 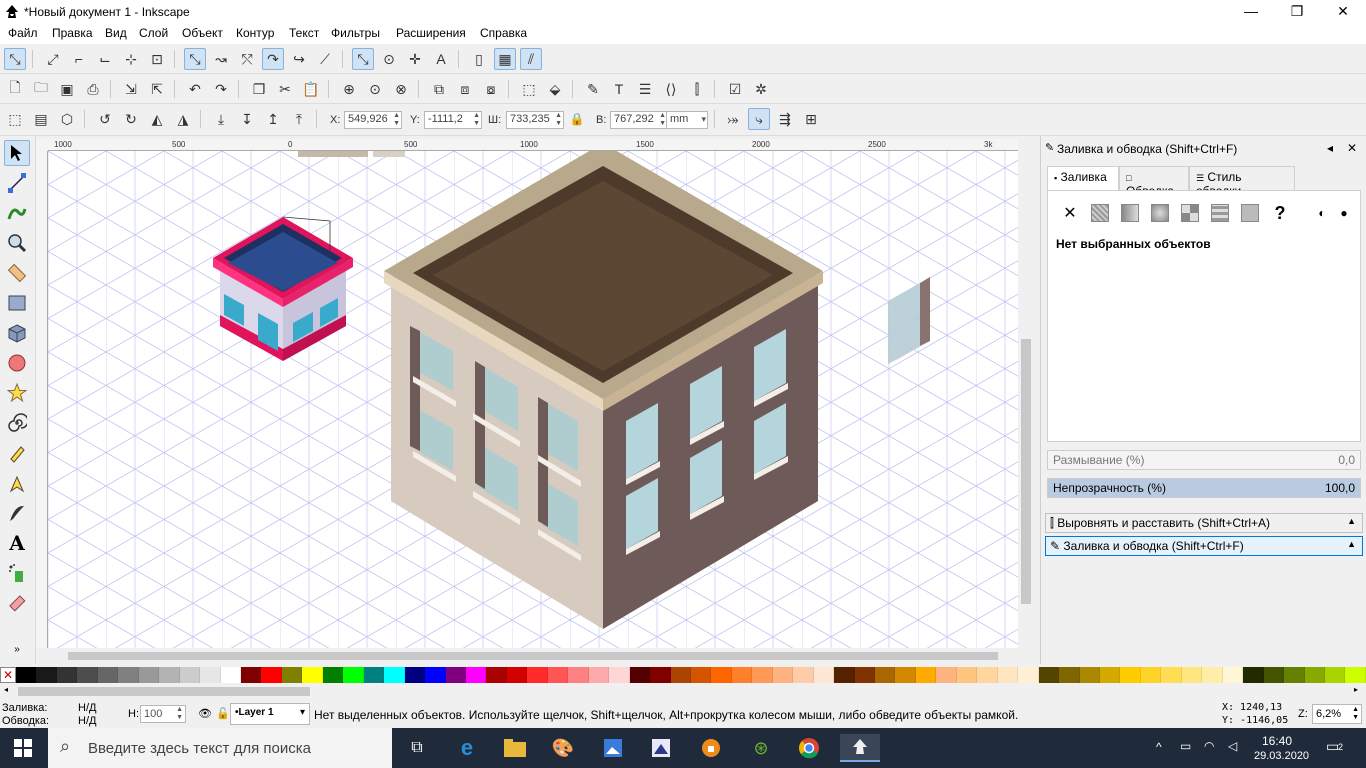 What do you see at coordinates (15, 89) in the screenshot?
I see `new-document-icon: 🗋` at bounding box center [15, 89].